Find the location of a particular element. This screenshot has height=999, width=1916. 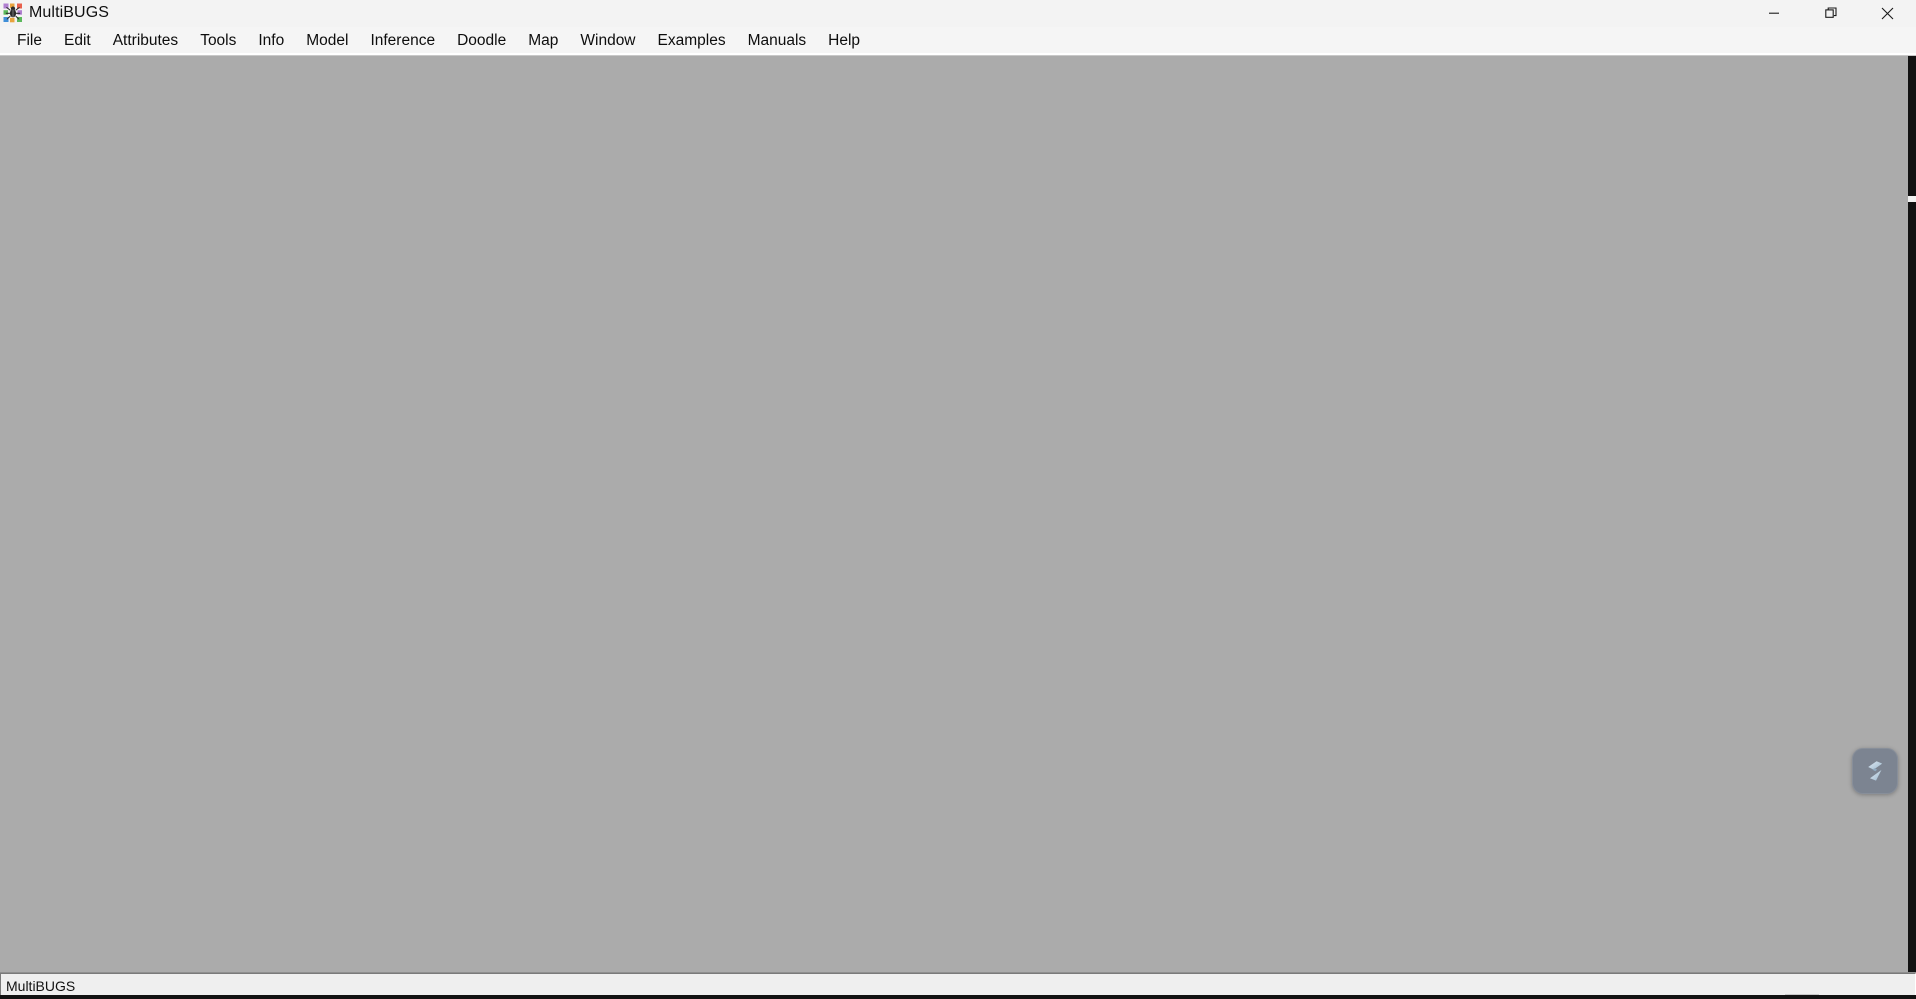

restore-button is located at coordinates (1830, 13).